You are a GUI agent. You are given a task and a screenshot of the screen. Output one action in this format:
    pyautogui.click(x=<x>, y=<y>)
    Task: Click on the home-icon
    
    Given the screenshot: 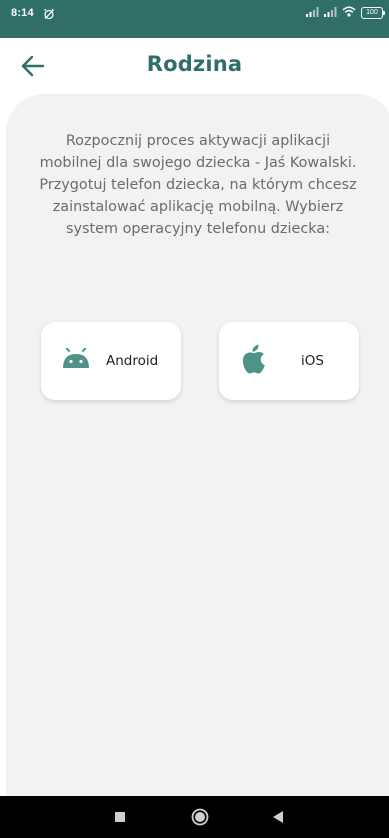 What is the action you would take?
    pyautogui.click(x=200, y=817)
    